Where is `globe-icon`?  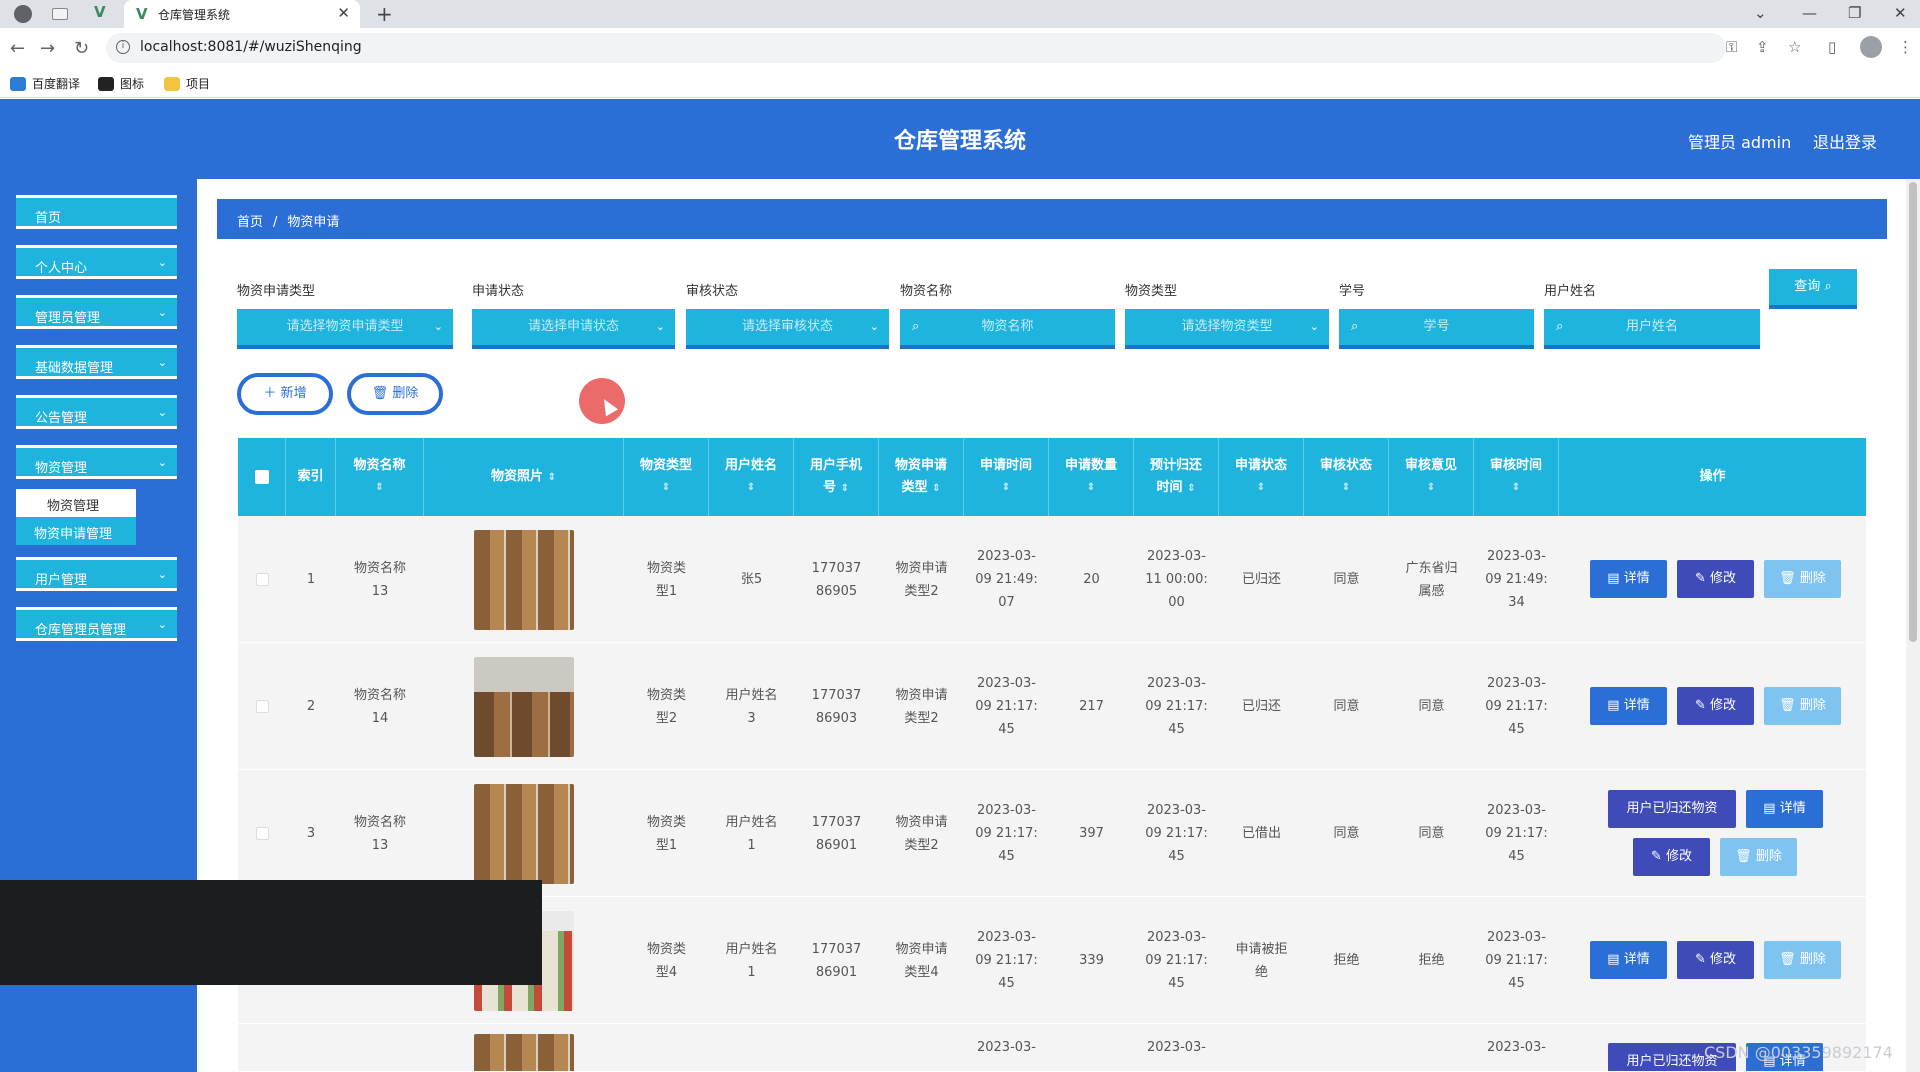 globe-icon is located at coordinates (23, 14).